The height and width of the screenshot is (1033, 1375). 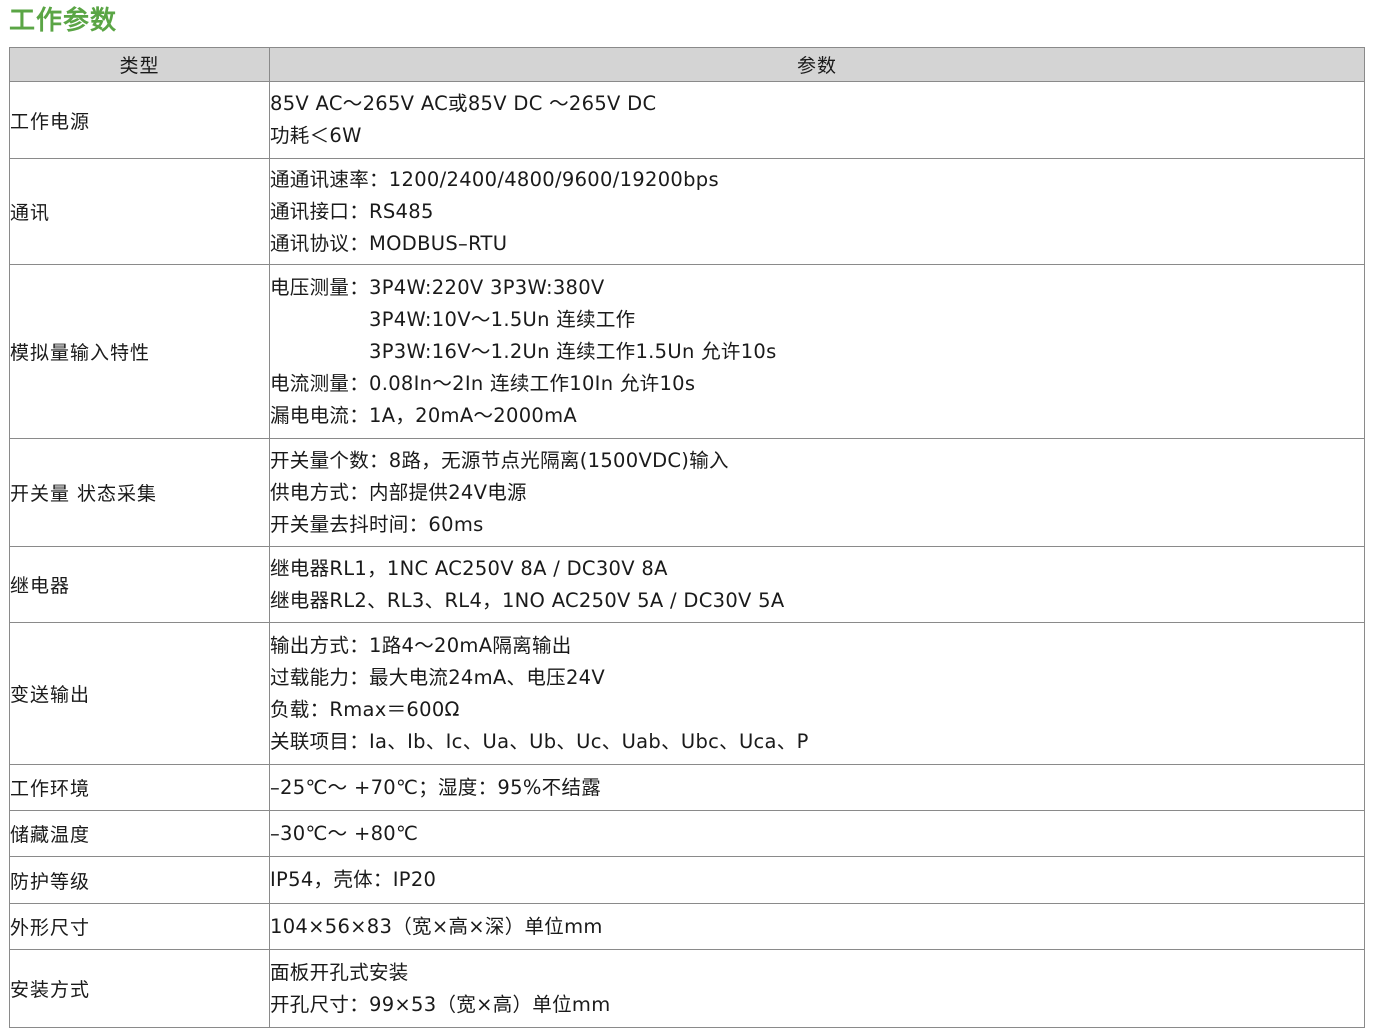 I want to click on row-type-cell: 模拟量输入特性, so click(x=139, y=351).